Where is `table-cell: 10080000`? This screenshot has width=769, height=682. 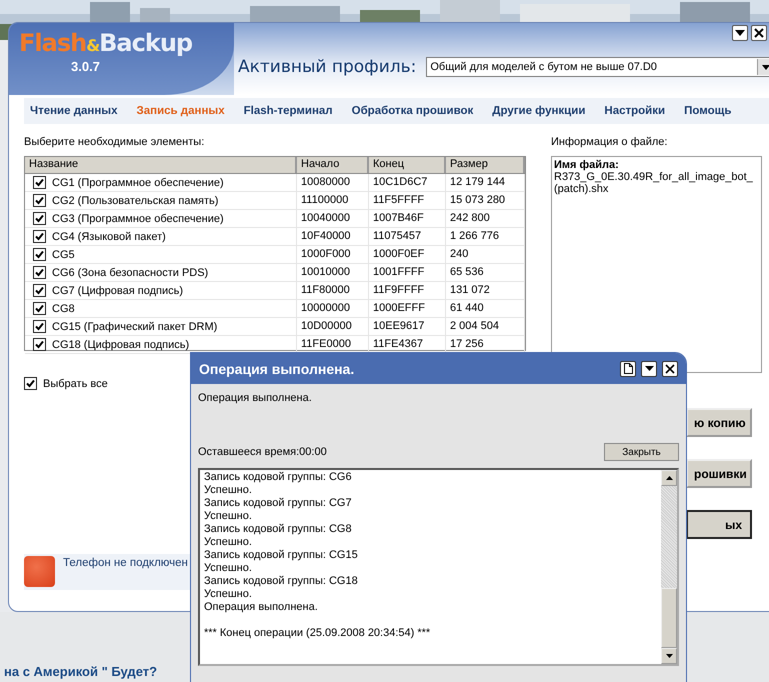 table-cell: 10080000 is located at coordinates (333, 182).